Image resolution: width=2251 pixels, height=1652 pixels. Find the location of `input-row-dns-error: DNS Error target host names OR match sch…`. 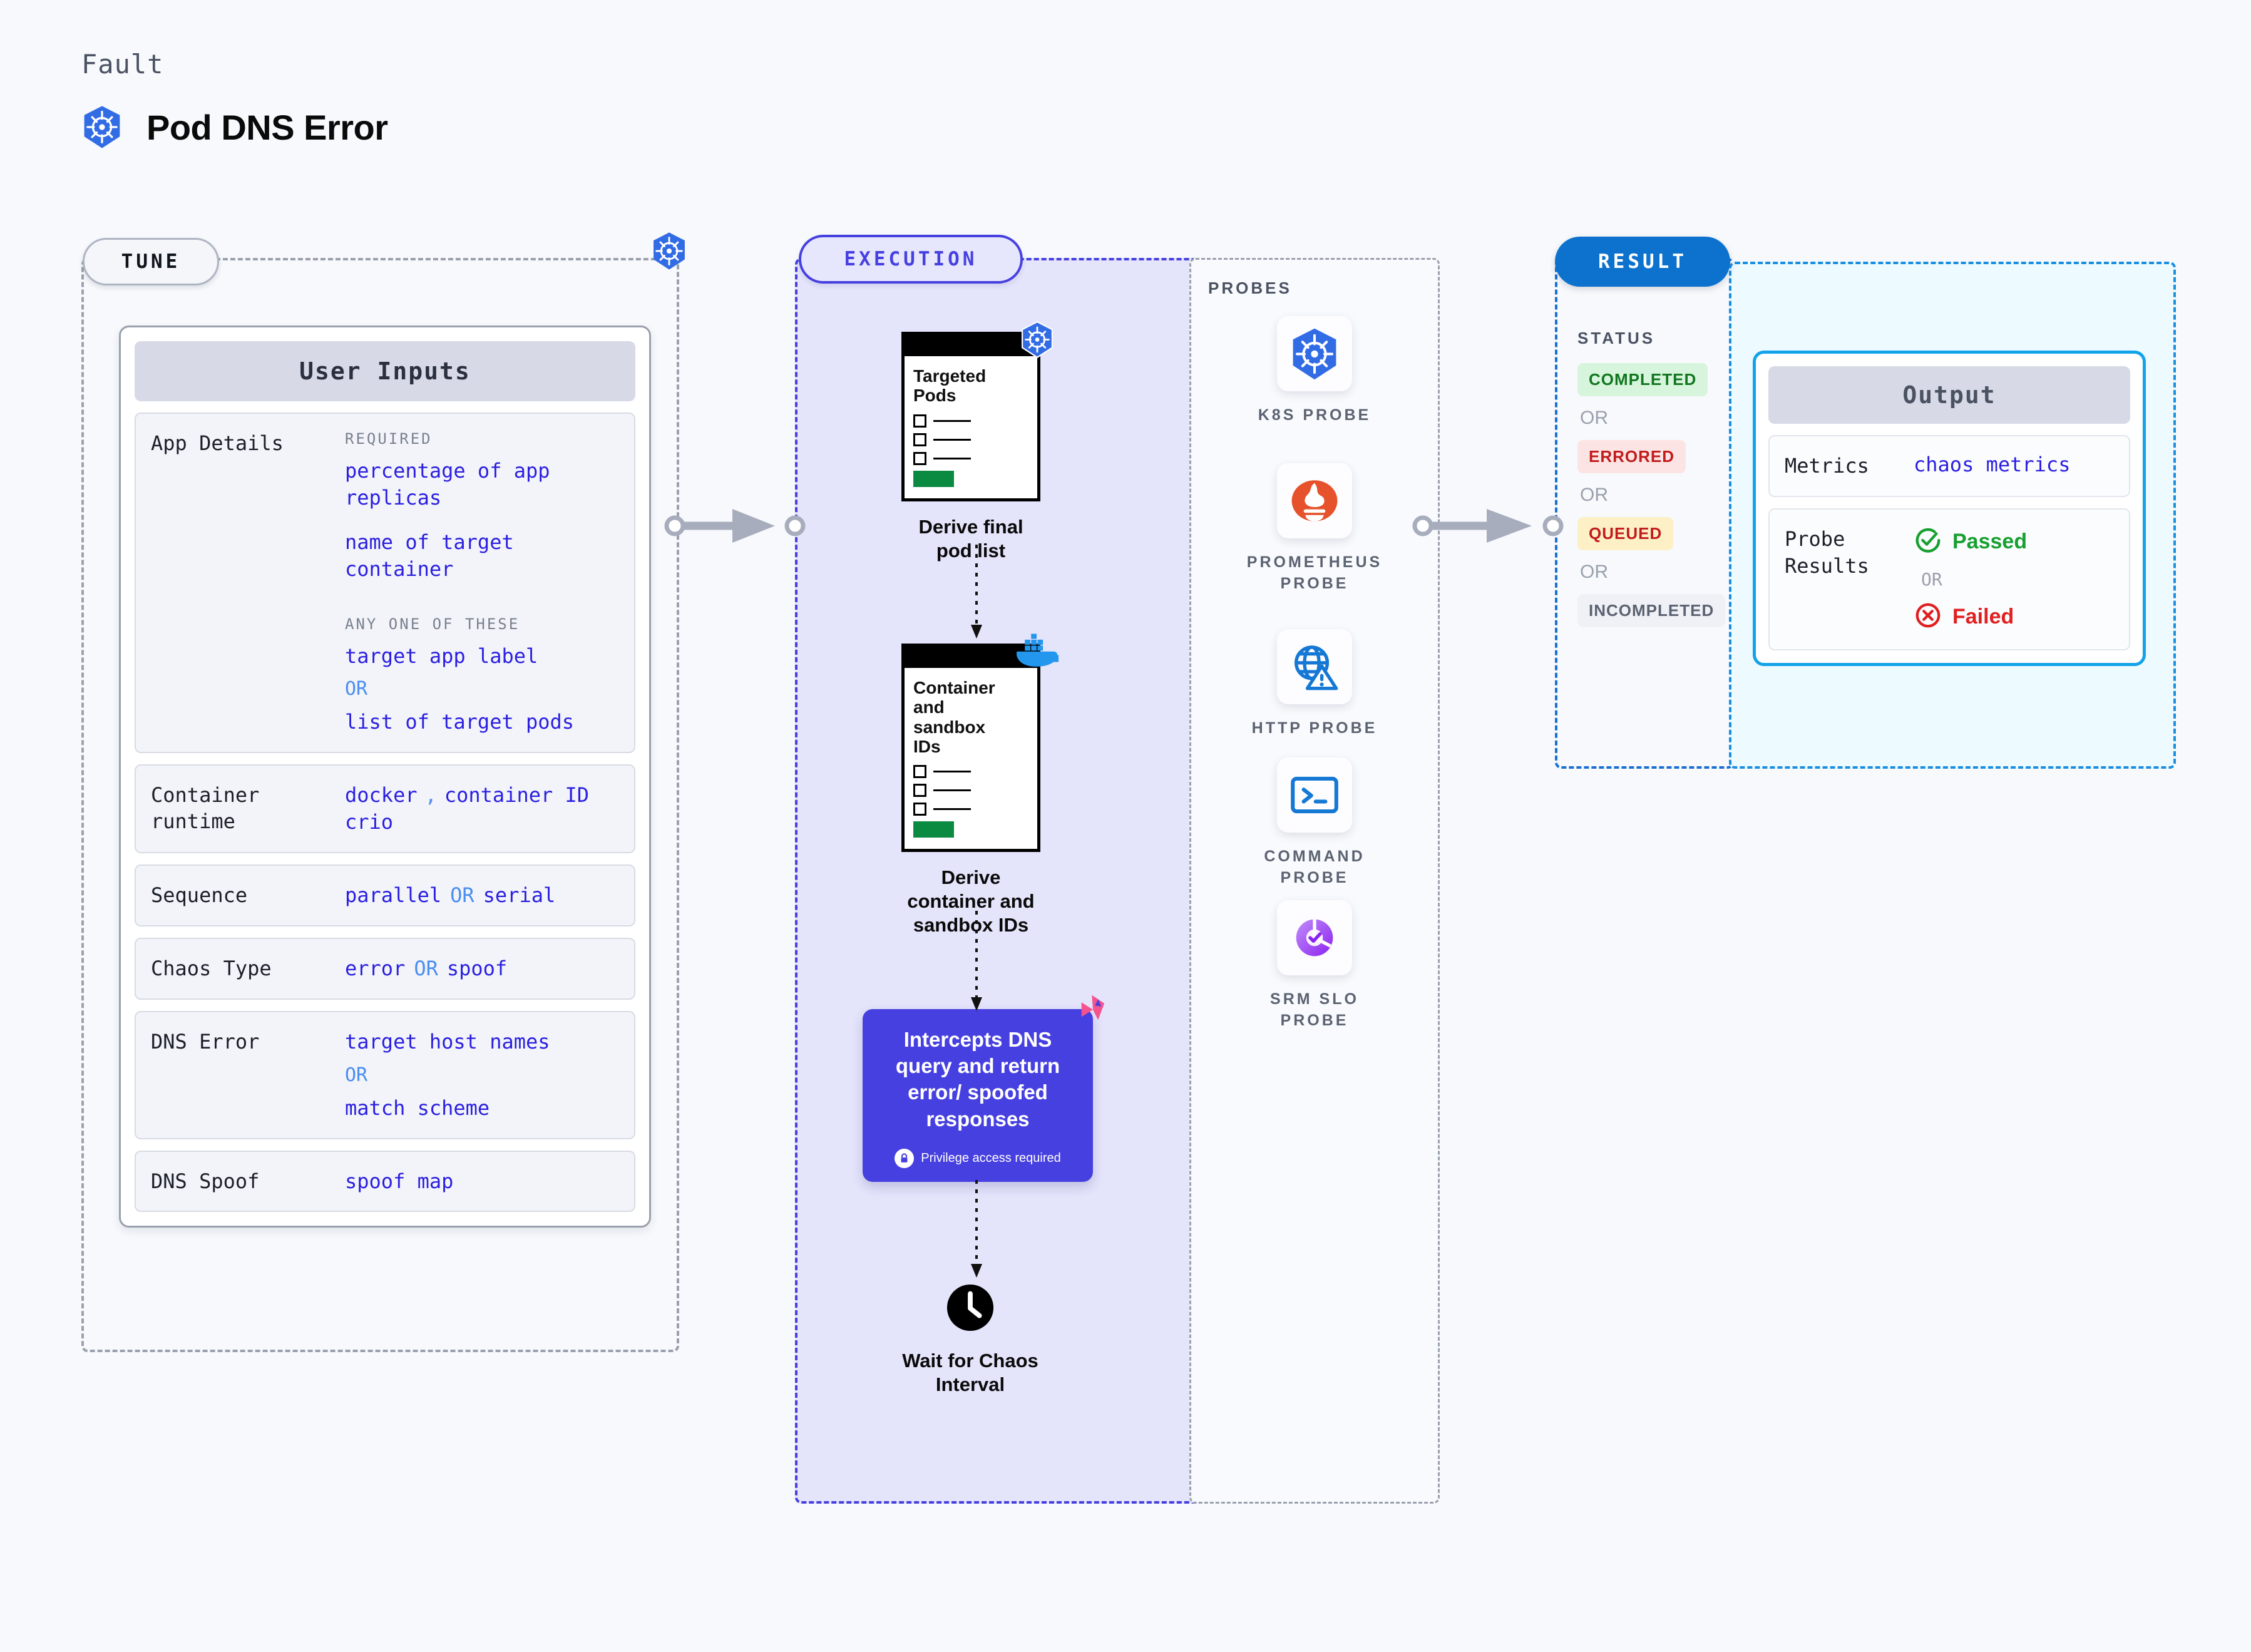

input-row-dns-error: DNS Error target host names OR match sch… is located at coordinates (385, 1074).